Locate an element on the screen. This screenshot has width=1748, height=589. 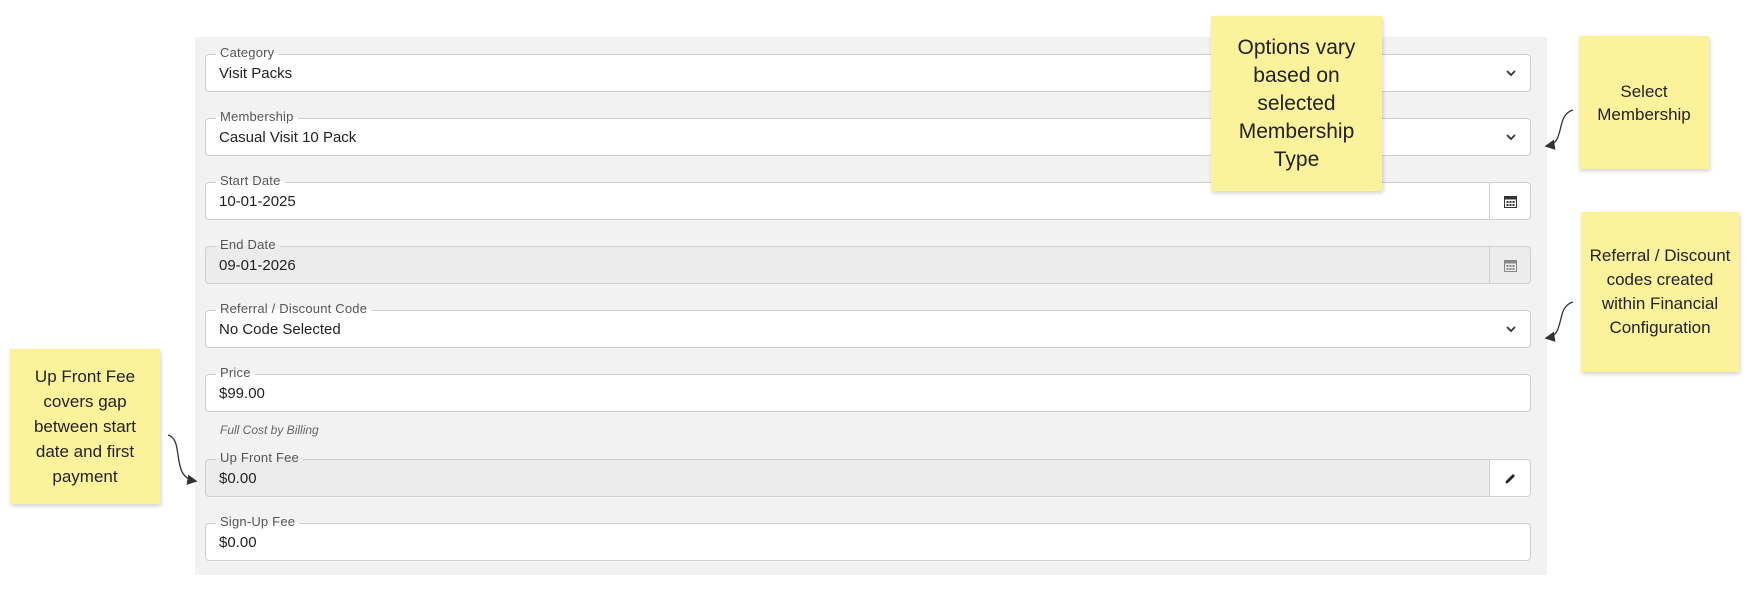
sign-up-fee-input: Sign-Up Fee $0.00 is located at coordinates (868, 537).